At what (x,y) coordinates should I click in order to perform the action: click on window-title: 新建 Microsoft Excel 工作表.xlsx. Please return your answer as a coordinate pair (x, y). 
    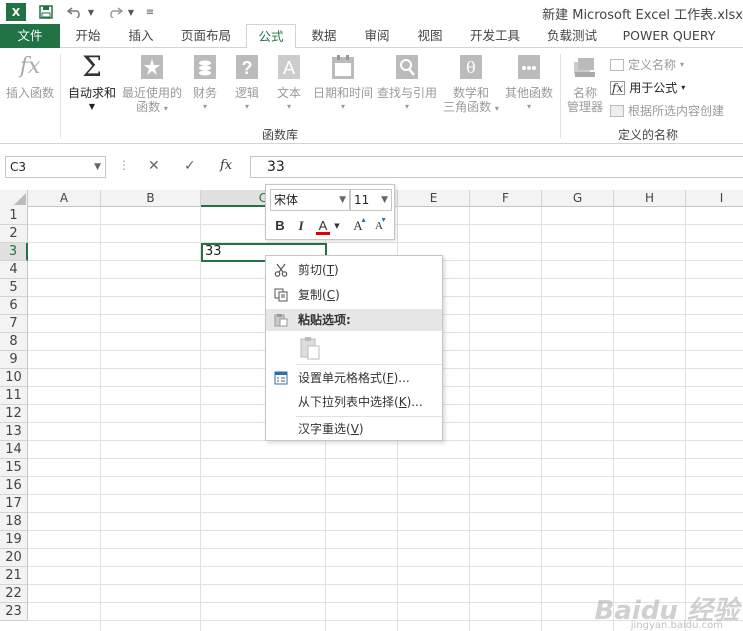
    Looking at the image, I should click on (642, 15).